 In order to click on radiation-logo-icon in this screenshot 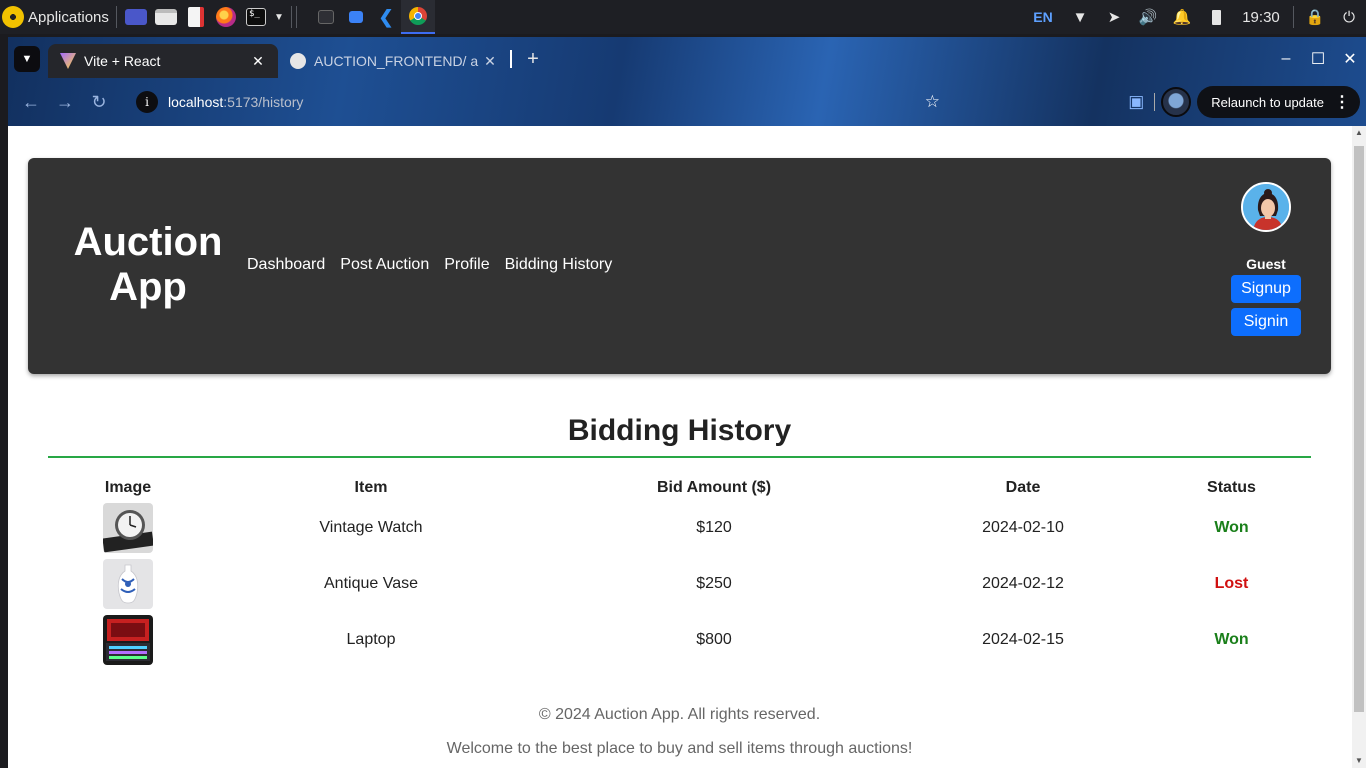, I will do `click(13, 17)`.